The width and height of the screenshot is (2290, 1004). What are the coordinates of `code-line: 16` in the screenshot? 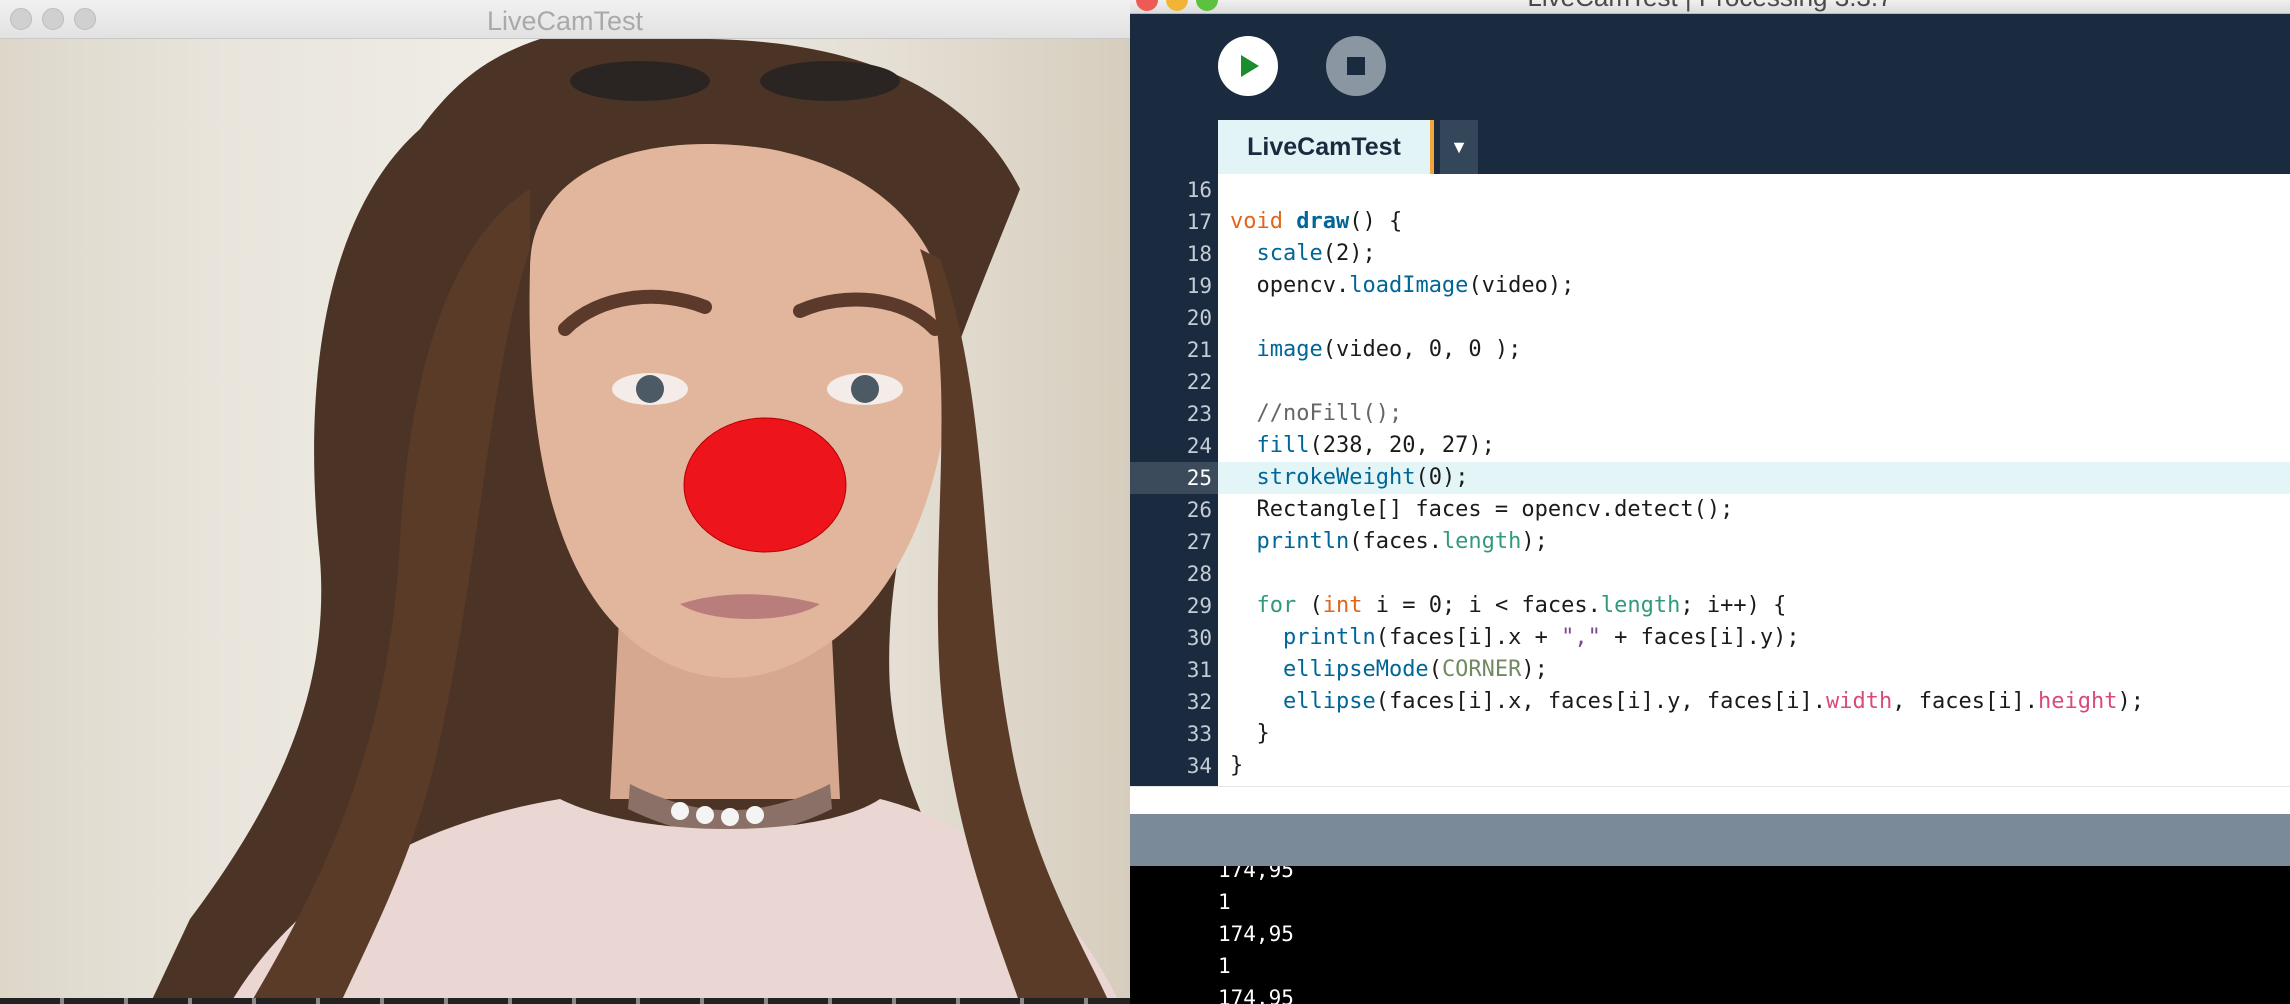 It's located at (1710, 190).